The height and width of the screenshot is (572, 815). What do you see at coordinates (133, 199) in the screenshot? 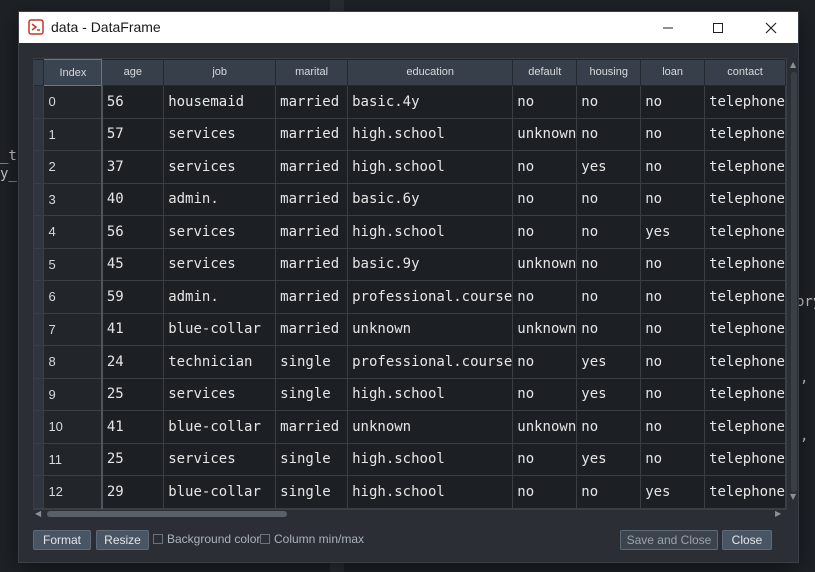
I see `cell-age: 40` at bounding box center [133, 199].